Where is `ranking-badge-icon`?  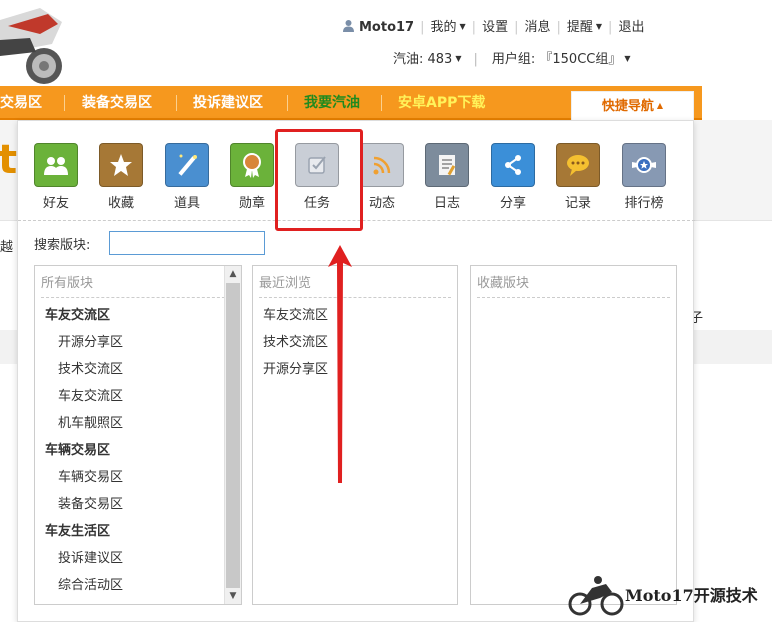 ranking-badge-icon is located at coordinates (644, 165).